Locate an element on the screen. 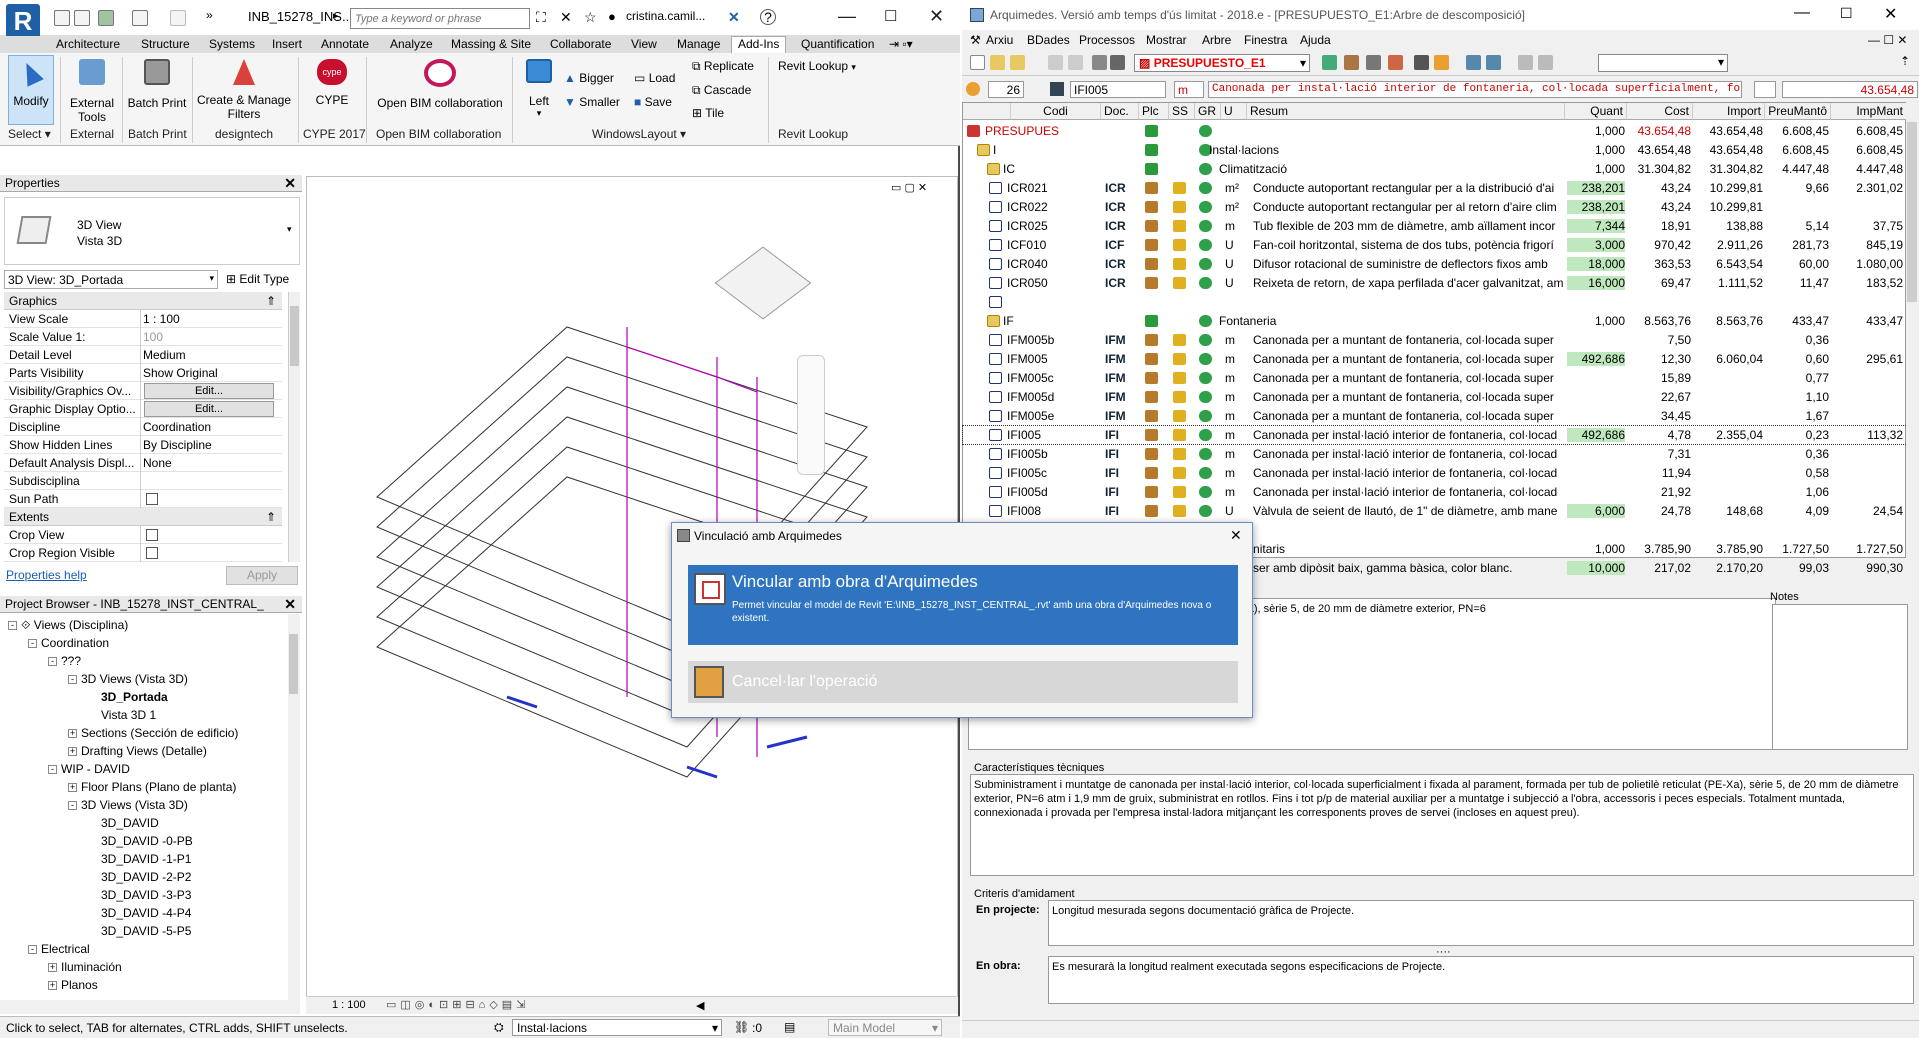  properties-close-icon: ✕ is located at coordinates (290, 183).